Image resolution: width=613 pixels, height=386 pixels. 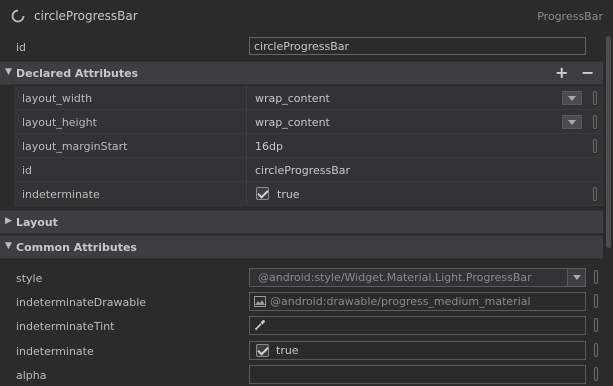 What do you see at coordinates (608, 142) in the screenshot?
I see `scrollbar-thumb` at bounding box center [608, 142].